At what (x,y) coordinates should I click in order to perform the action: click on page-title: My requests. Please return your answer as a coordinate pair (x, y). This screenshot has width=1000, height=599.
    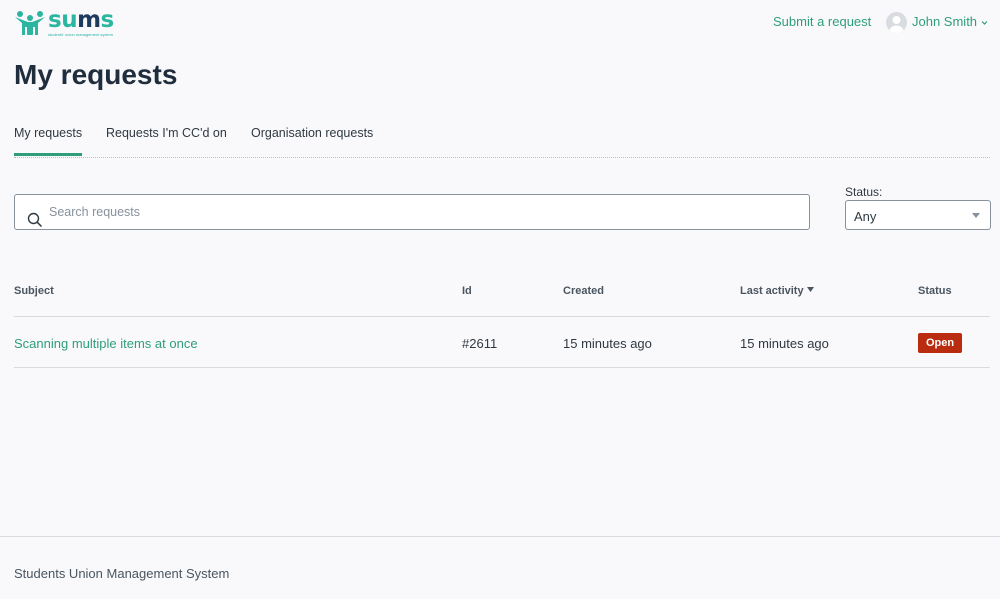
    Looking at the image, I should click on (96, 74).